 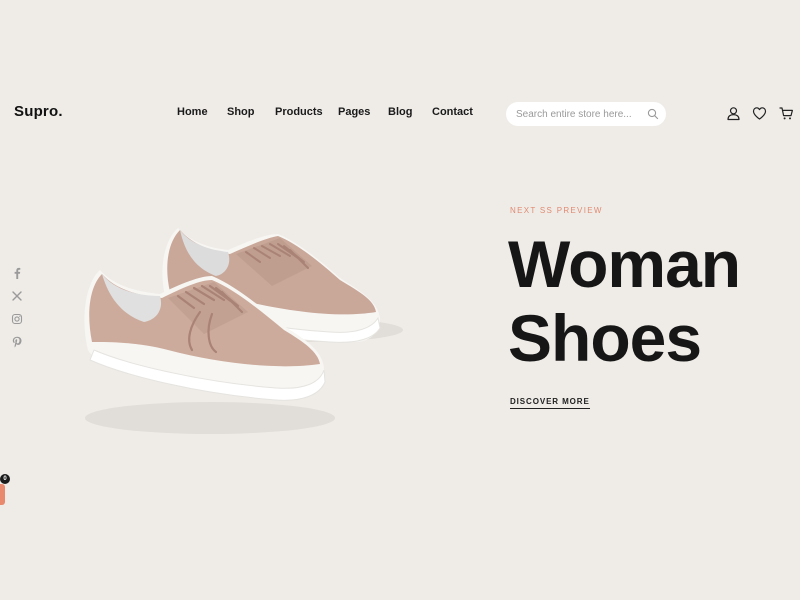 I want to click on hero-sneakers-image, so click(x=243, y=331).